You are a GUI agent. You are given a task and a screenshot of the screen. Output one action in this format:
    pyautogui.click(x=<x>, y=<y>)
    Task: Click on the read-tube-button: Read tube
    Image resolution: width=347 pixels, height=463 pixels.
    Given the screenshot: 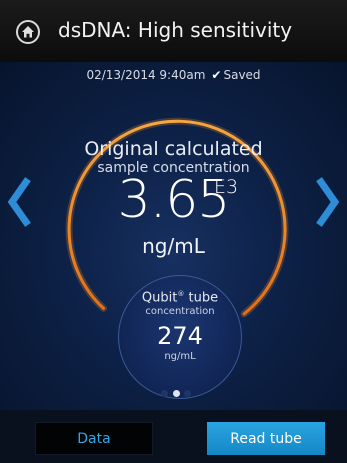 What is the action you would take?
    pyautogui.click(x=266, y=438)
    